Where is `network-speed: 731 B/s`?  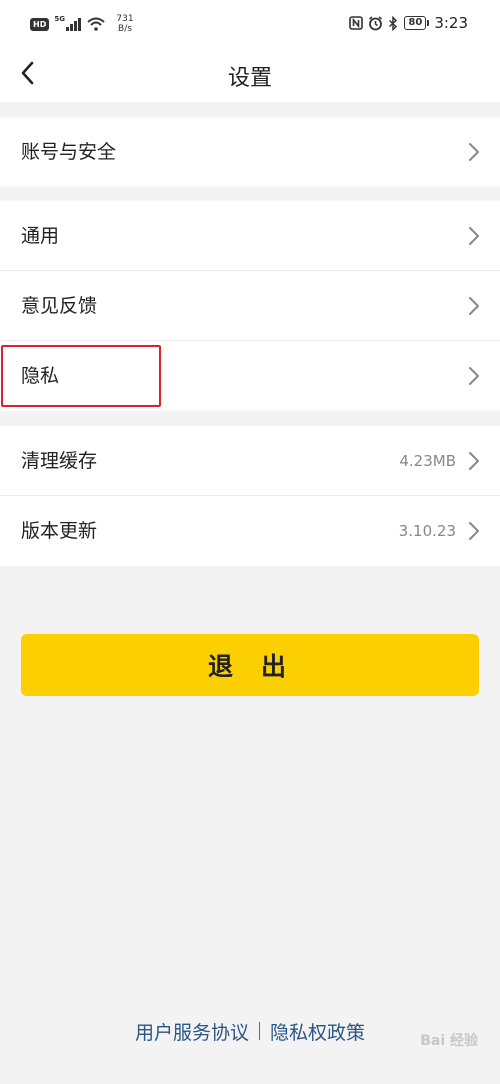 network-speed: 731 B/s is located at coordinates (125, 24).